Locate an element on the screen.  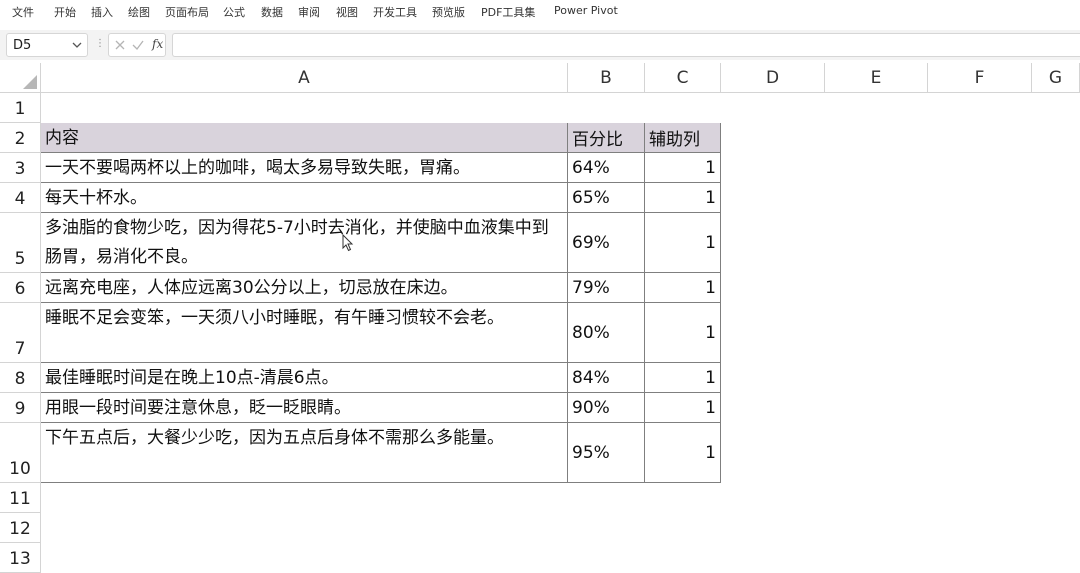
select-all-triangle-icon is located at coordinates (30, 82).